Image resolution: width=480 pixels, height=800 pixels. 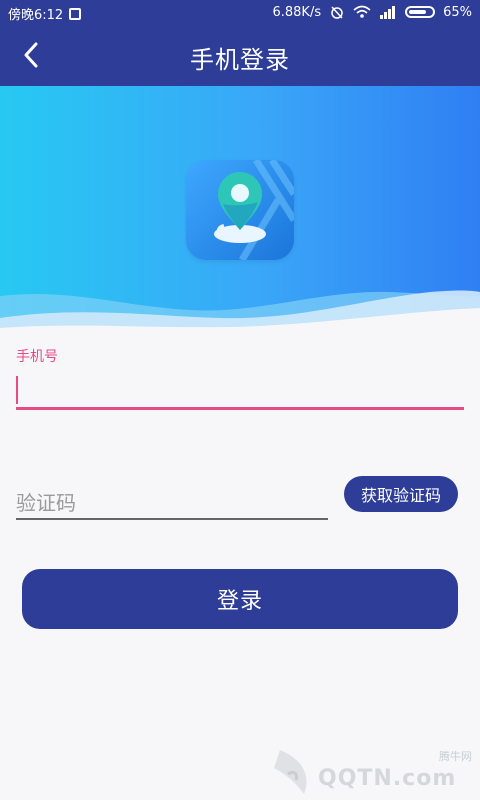 I want to click on battery-icon, so click(x=420, y=12).